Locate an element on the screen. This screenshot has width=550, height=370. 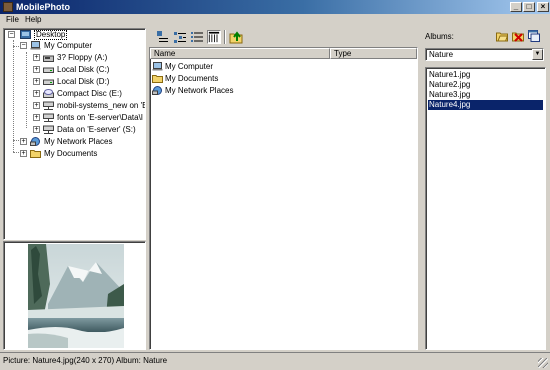
tree-label-drive: Data on 'E-server' (S:) is located at coordinates (96, 129).